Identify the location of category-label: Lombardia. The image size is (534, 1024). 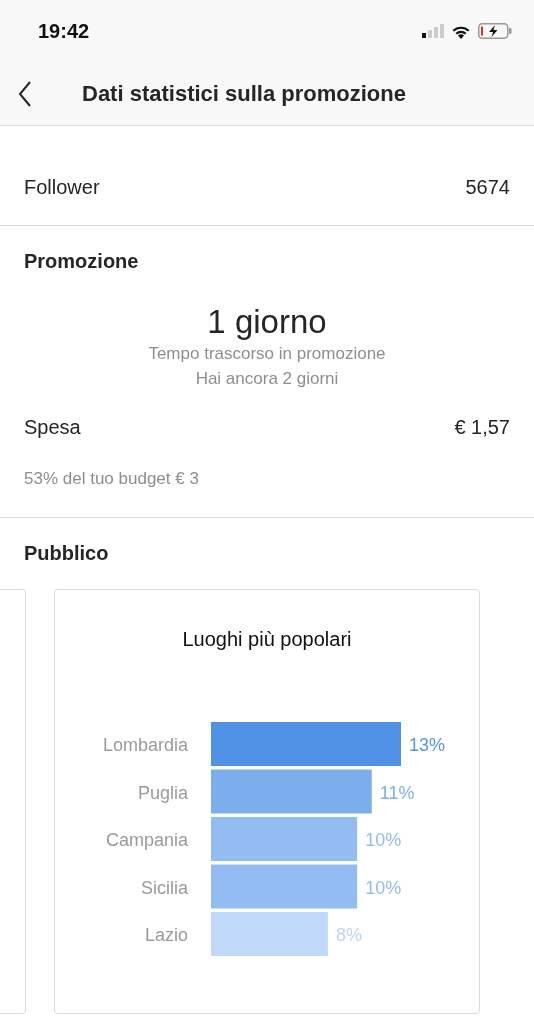
(145, 745).